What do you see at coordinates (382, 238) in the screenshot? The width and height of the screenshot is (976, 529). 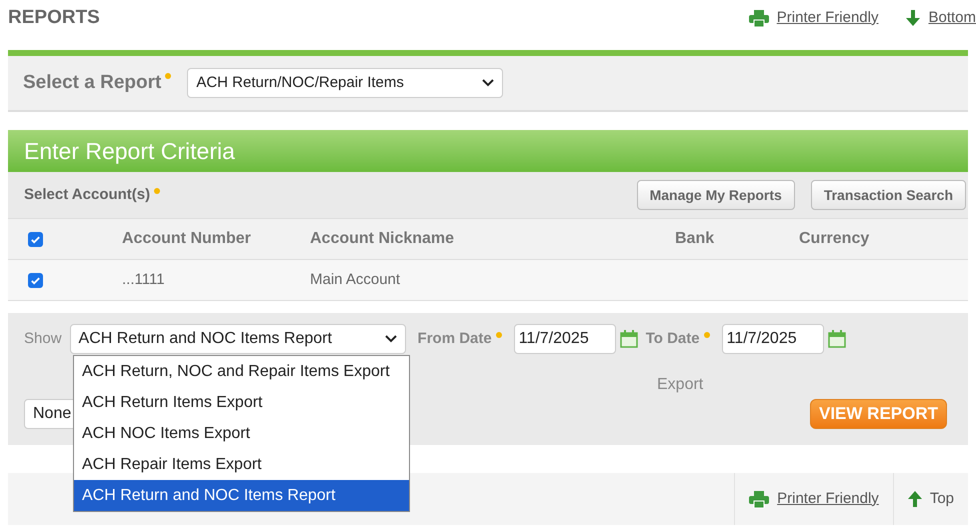 I see `column-header: Account Nickname` at bounding box center [382, 238].